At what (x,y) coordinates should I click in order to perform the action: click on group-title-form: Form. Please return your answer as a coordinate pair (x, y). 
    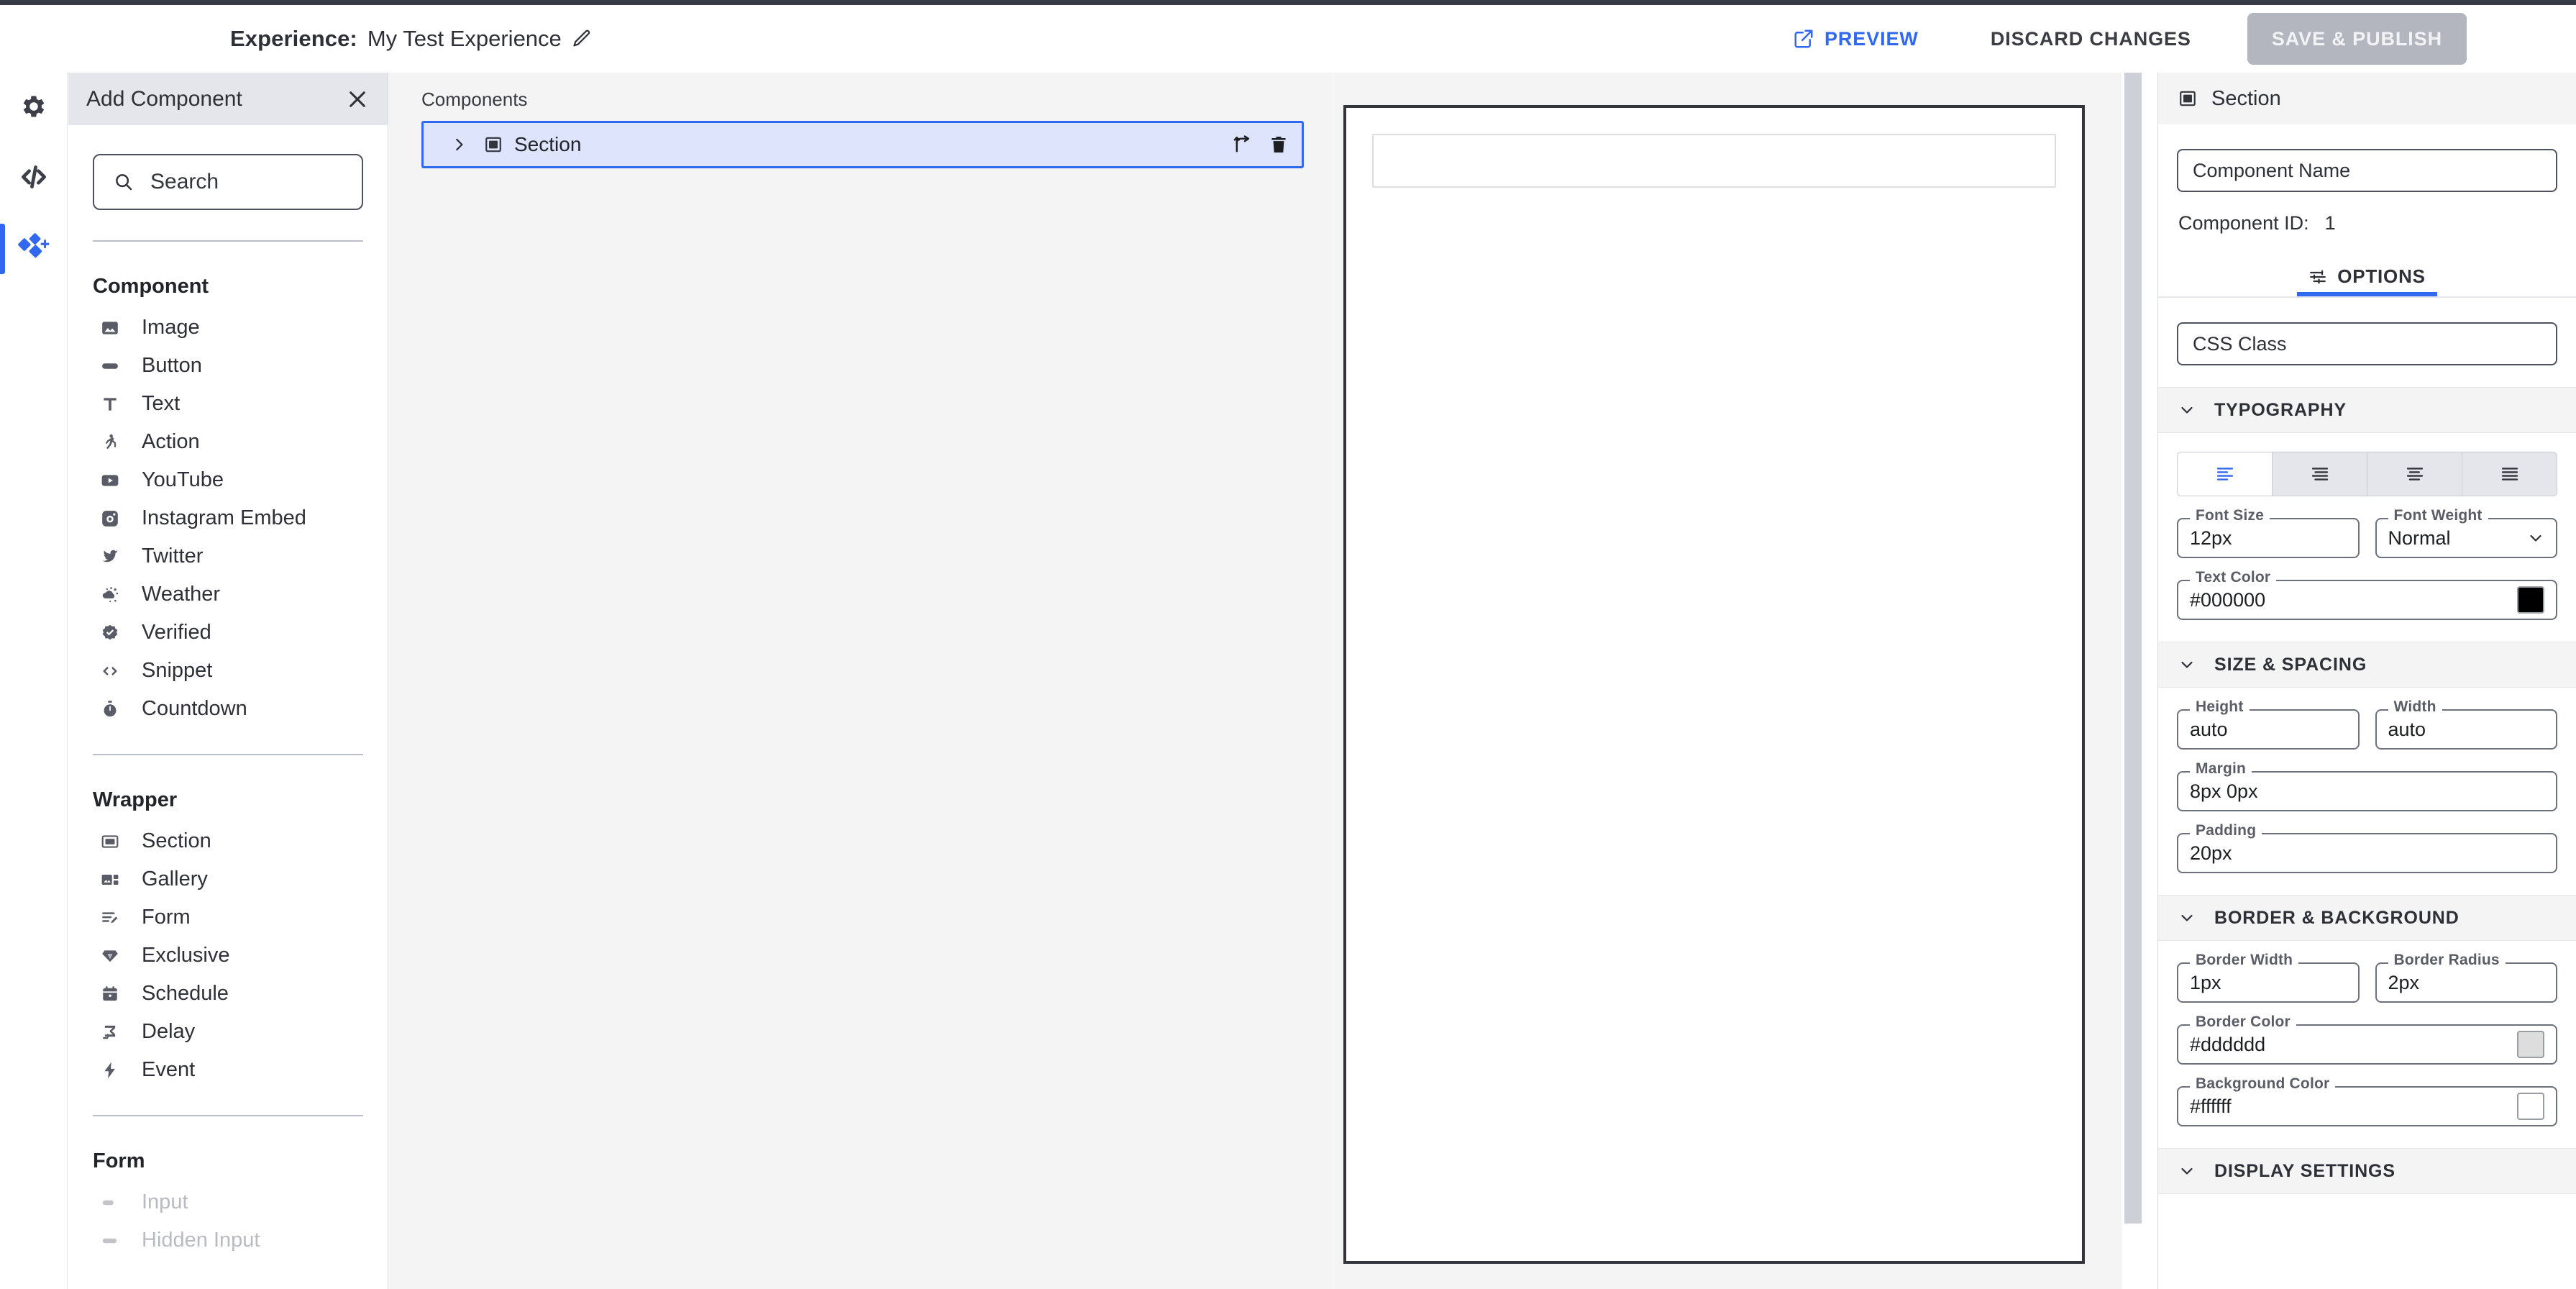
    Looking at the image, I should click on (119, 1160).